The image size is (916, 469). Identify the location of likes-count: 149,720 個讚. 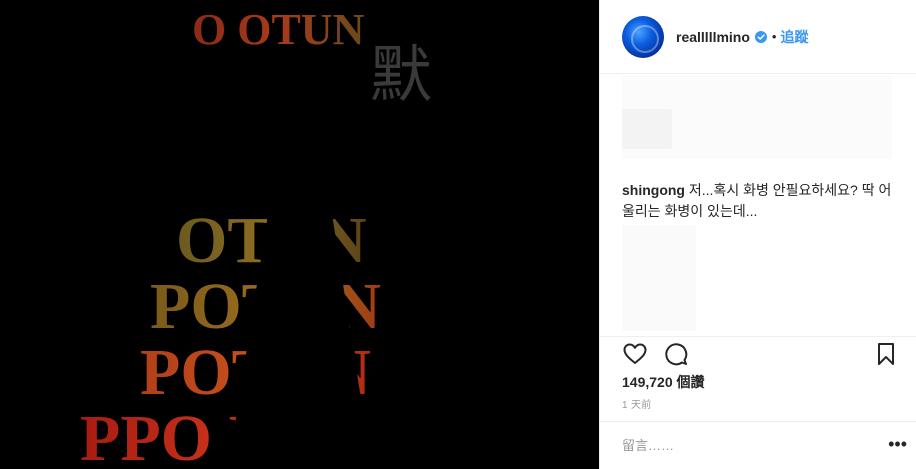
(663, 382).